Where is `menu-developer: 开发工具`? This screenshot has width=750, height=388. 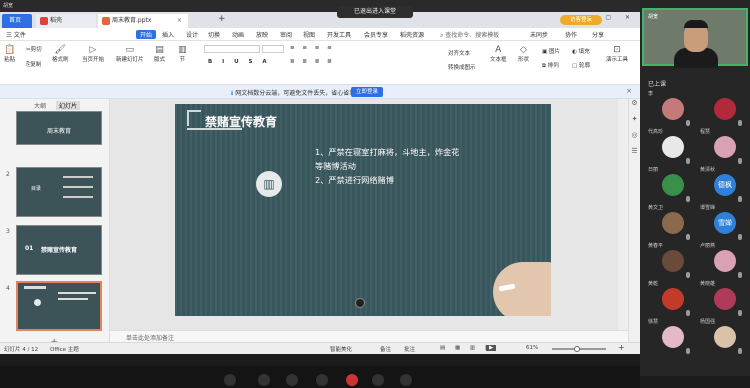
menu-developer: 开发工具 is located at coordinates (339, 34).